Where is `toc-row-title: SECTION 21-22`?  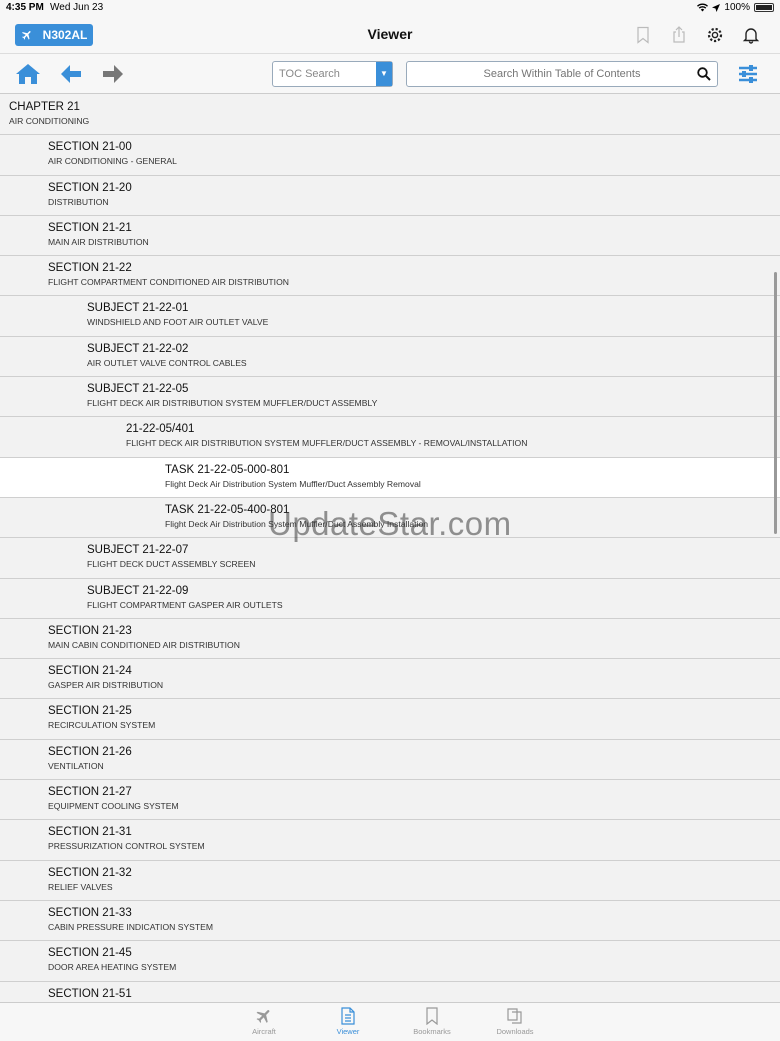 toc-row-title: SECTION 21-22 is located at coordinates (90, 268).